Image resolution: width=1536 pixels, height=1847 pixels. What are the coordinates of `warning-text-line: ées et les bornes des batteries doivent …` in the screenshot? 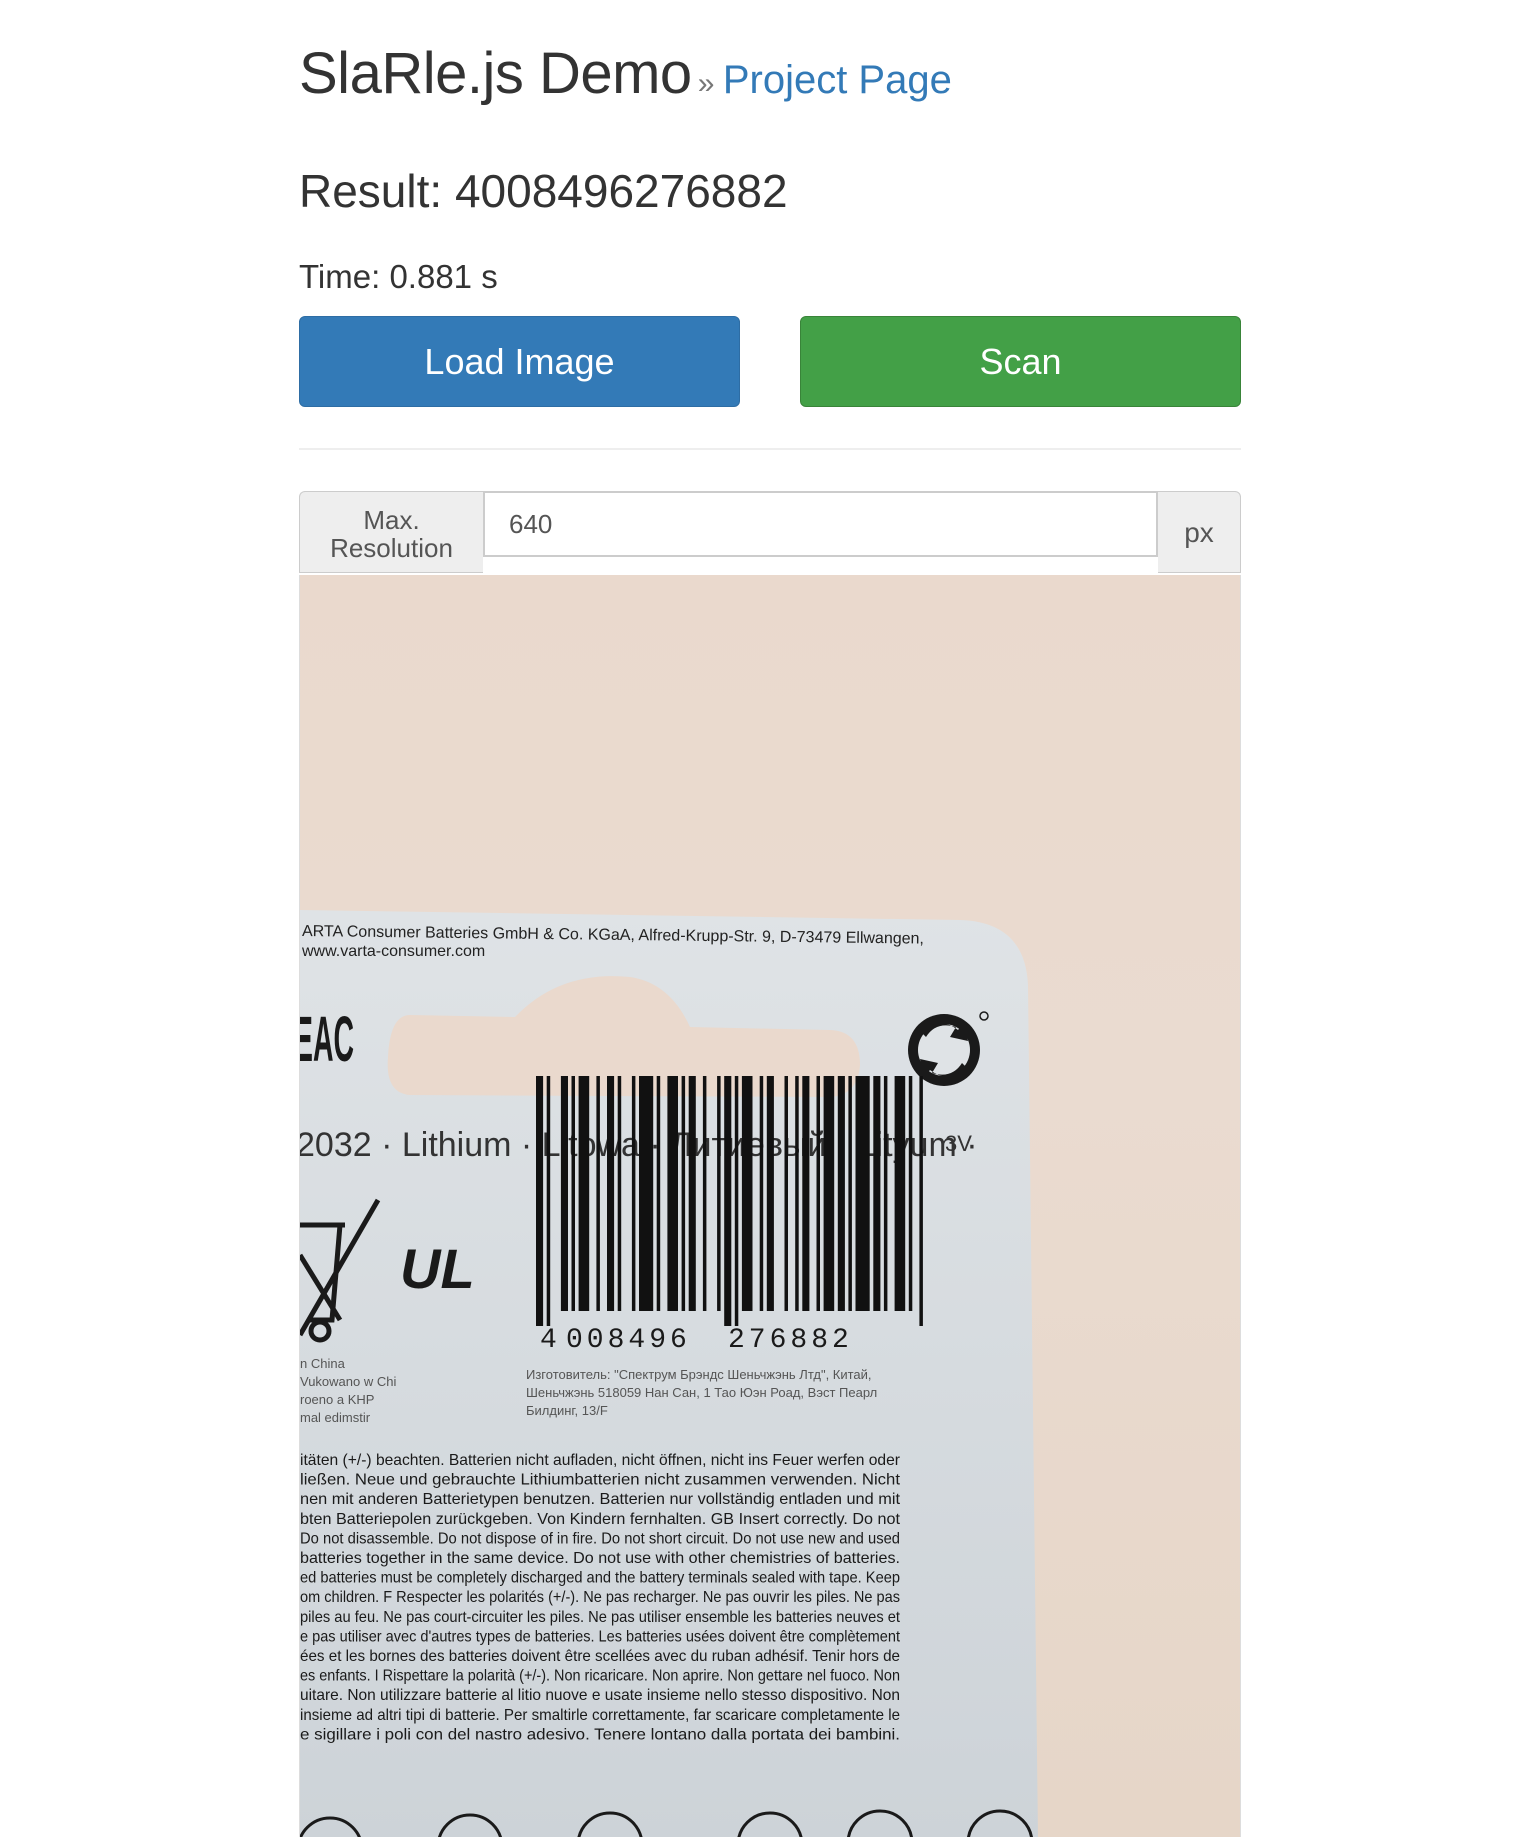 It's located at (600, 1656).